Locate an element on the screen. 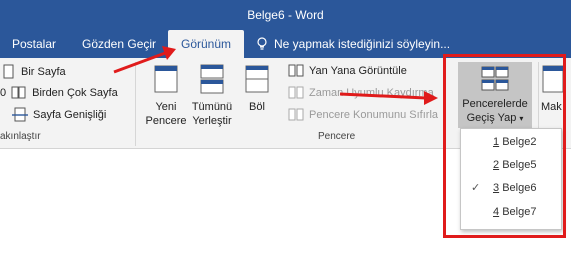 The height and width of the screenshot is (254, 571). new-window-label-line1: Yeni is located at coordinates (166, 107).